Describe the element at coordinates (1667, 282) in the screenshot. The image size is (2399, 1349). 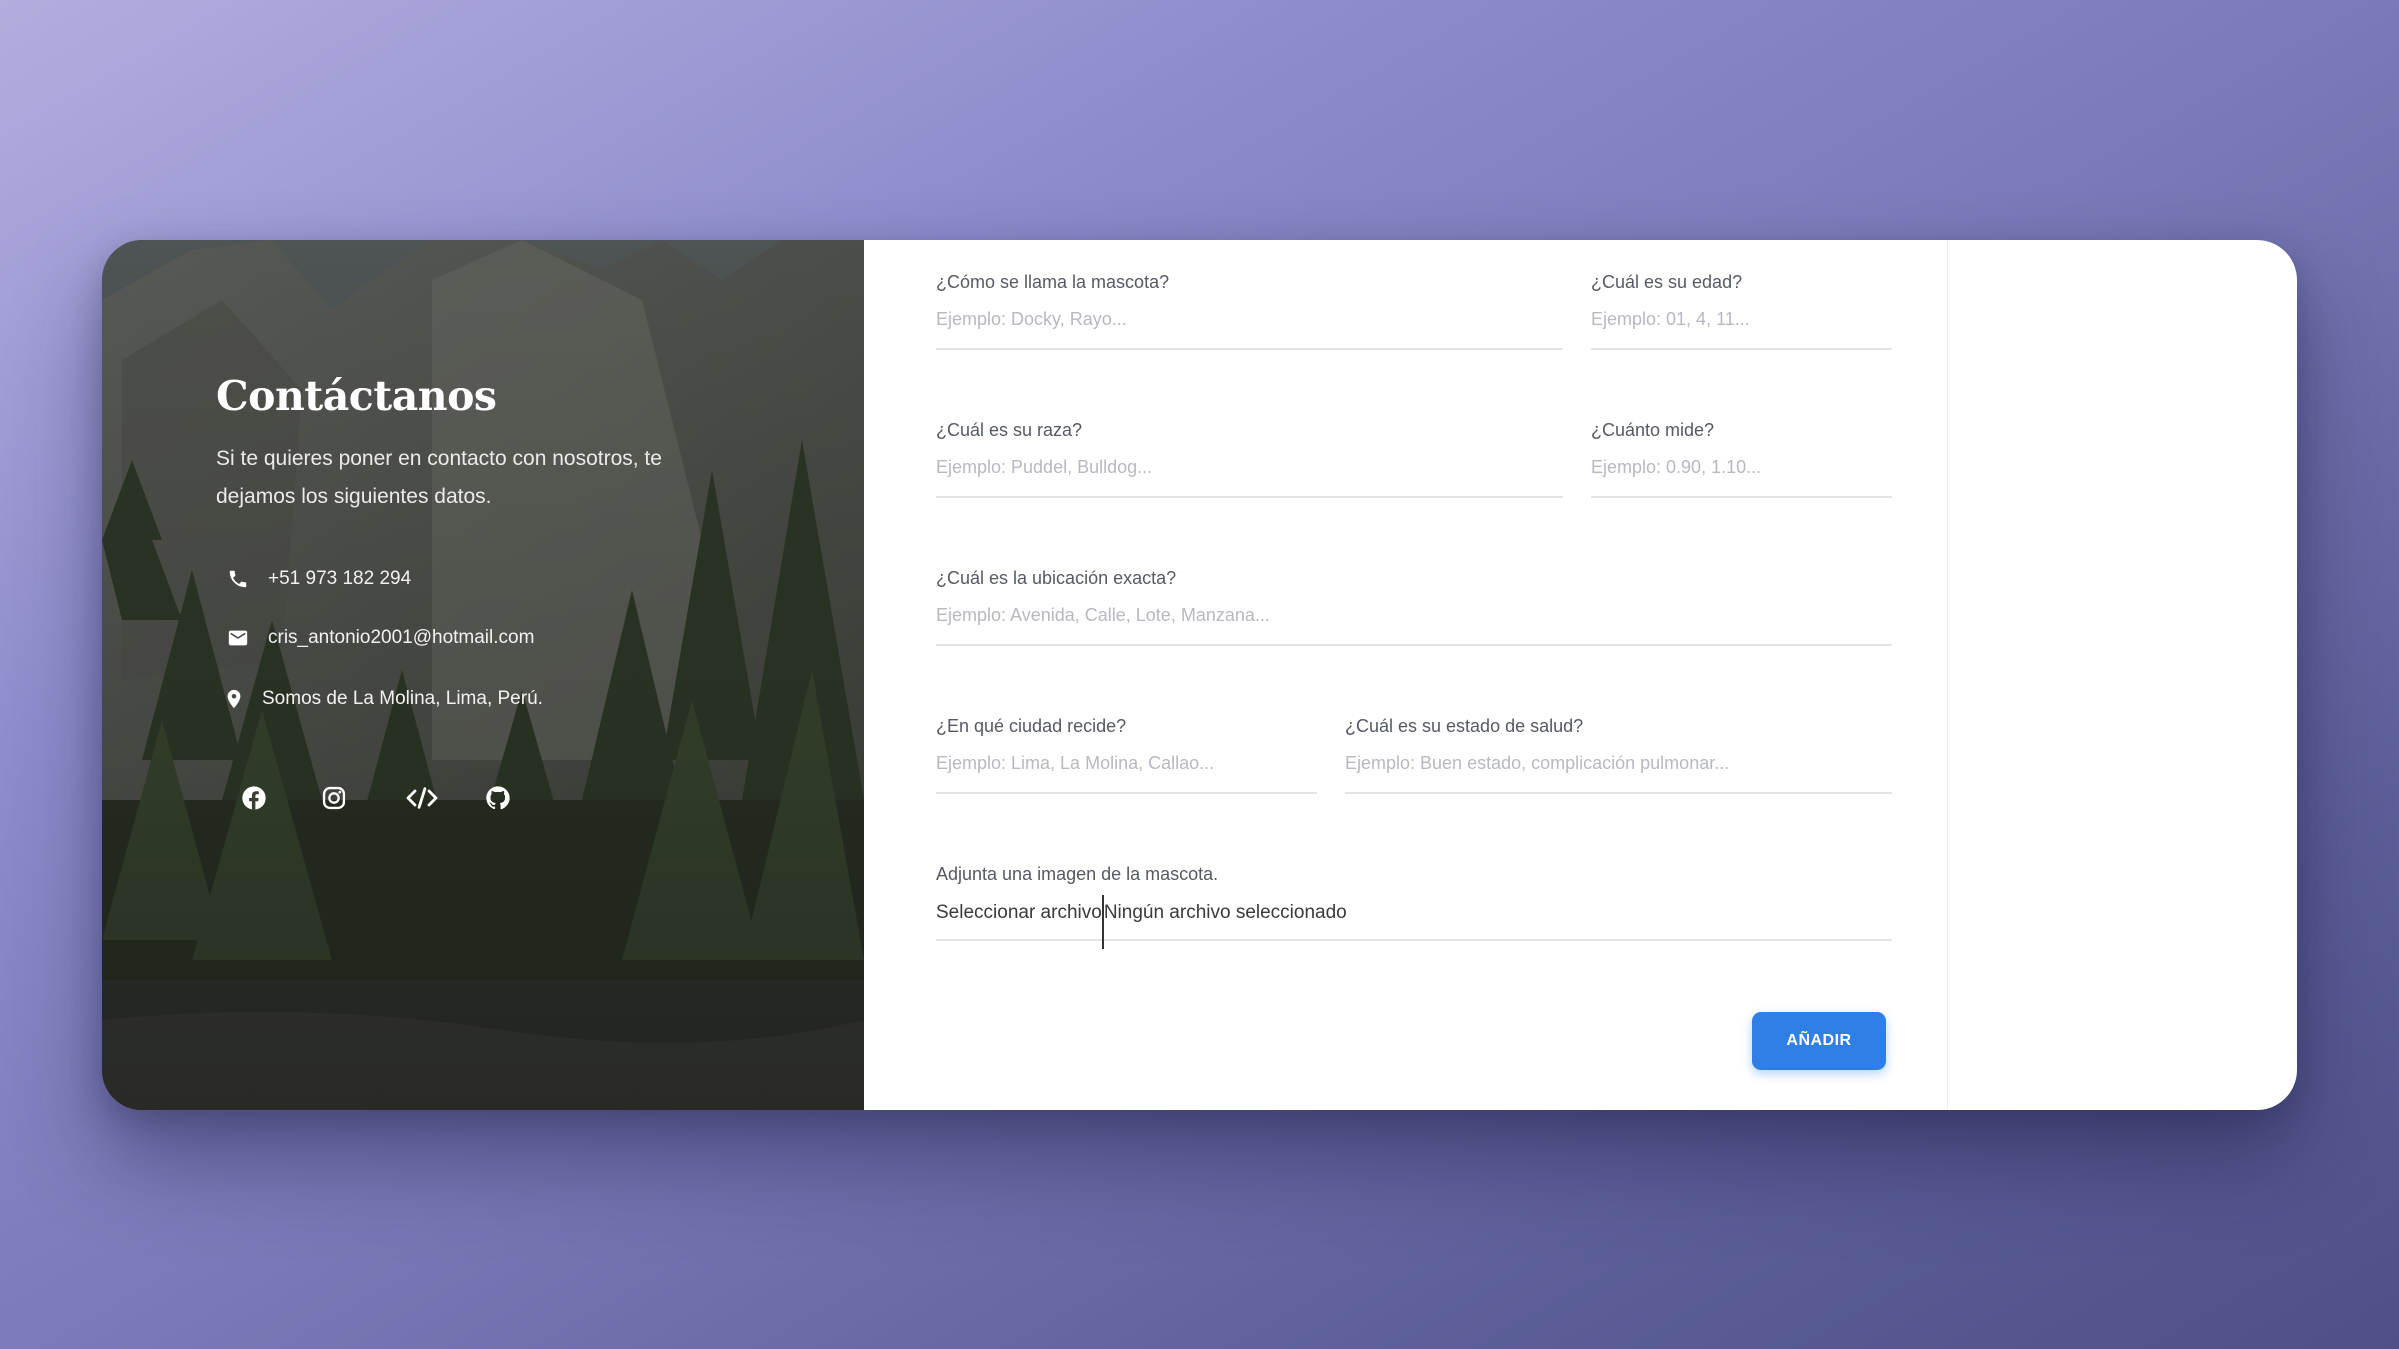
I see `pet-age-label: ¿Cuál es su edad?` at that location.